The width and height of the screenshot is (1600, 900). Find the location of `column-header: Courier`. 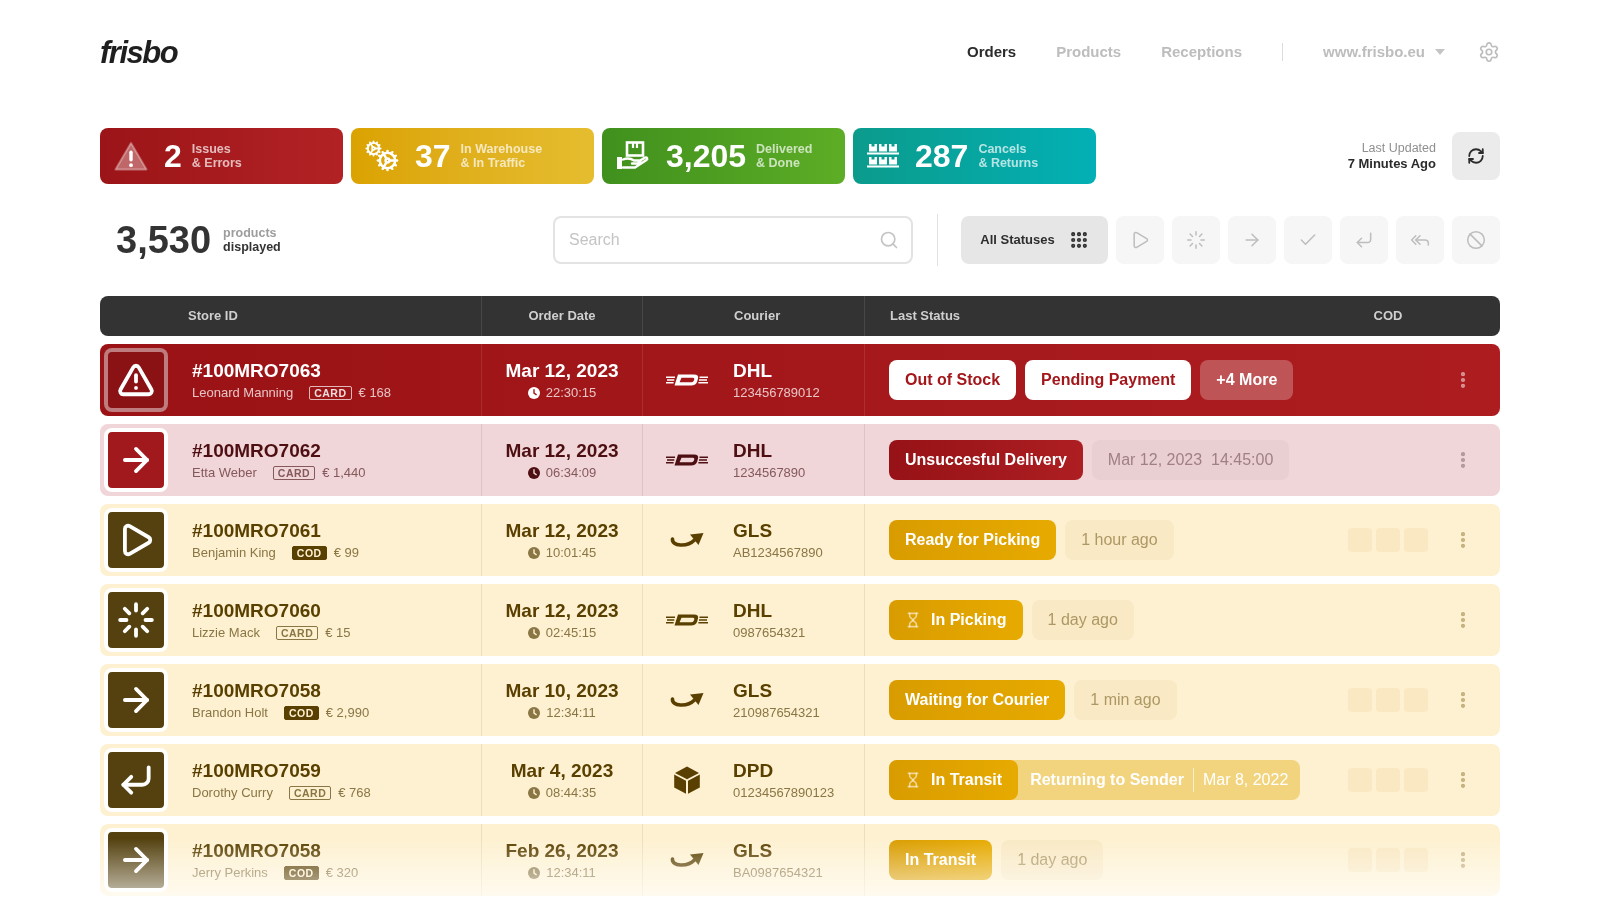

column-header: Courier is located at coordinates (757, 316).